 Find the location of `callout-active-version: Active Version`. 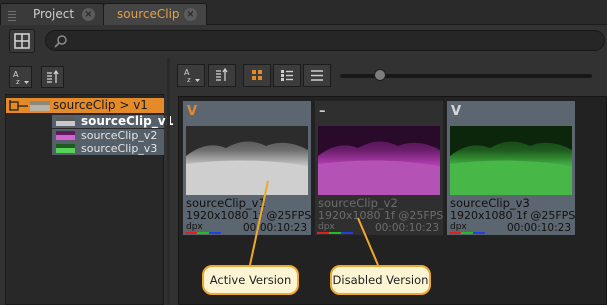

callout-active-version: Active Version is located at coordinates (250, 280).